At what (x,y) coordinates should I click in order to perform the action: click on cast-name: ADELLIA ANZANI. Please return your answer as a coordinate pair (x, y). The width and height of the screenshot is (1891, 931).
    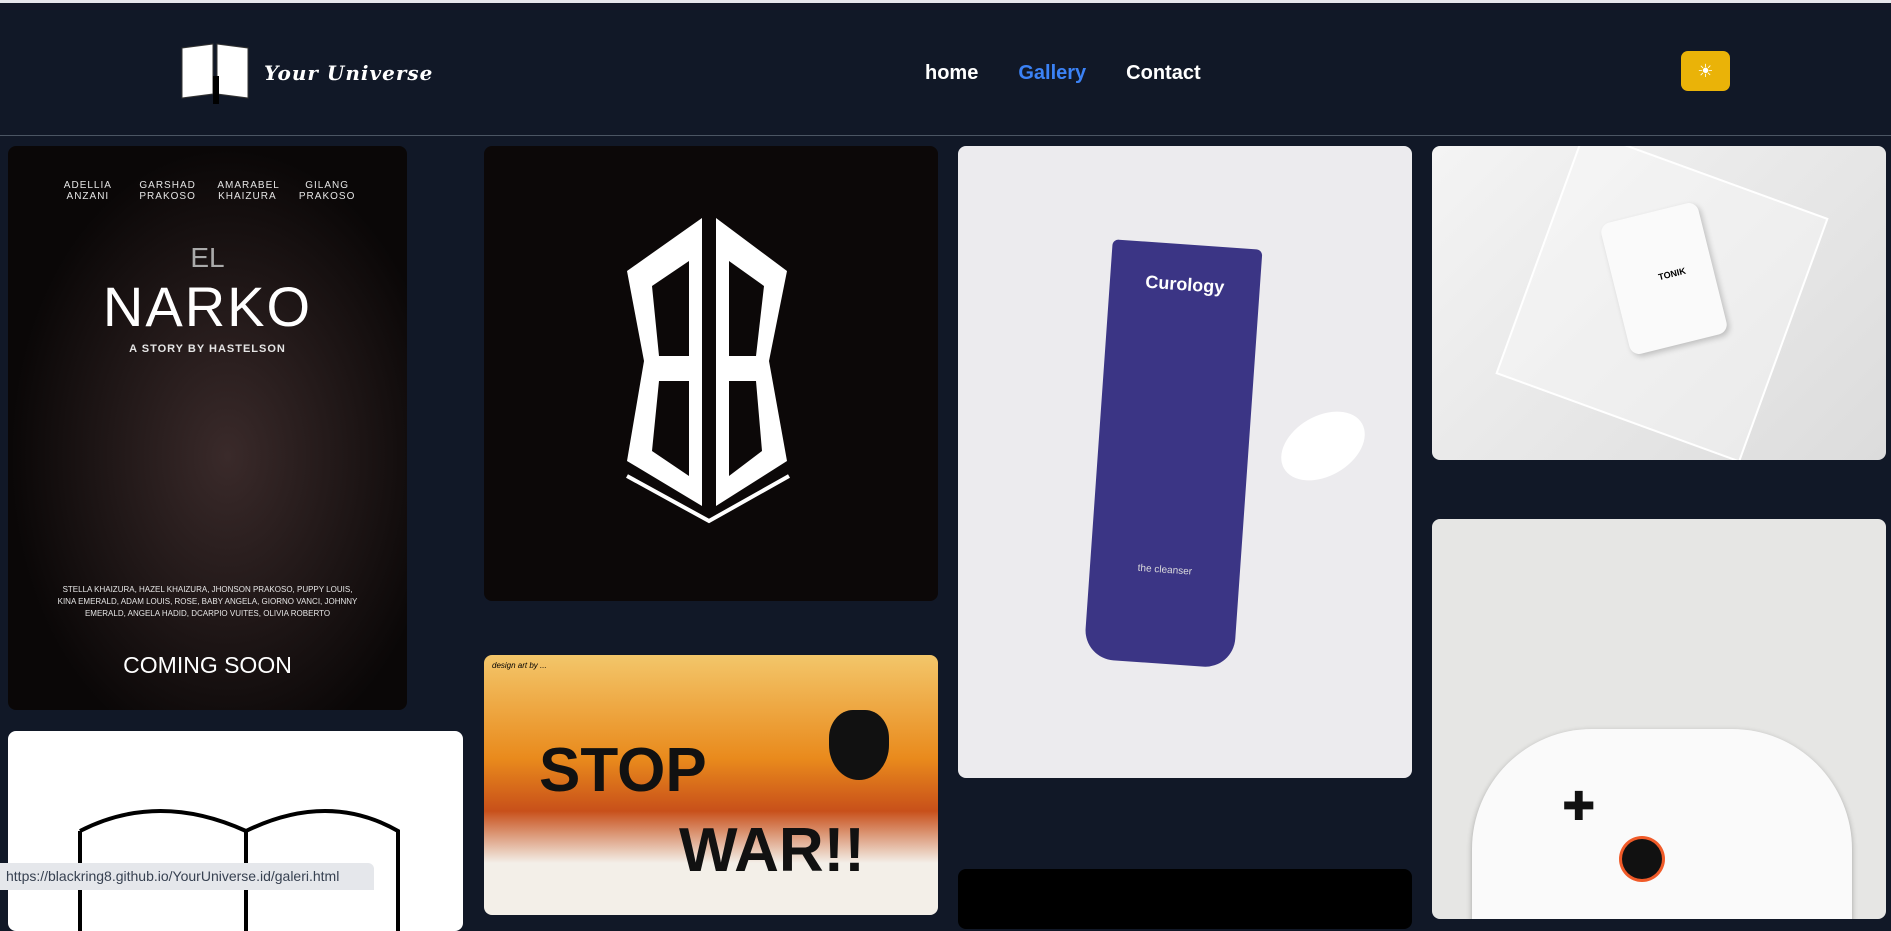
    Looking at the image, I should click on (87, 191).